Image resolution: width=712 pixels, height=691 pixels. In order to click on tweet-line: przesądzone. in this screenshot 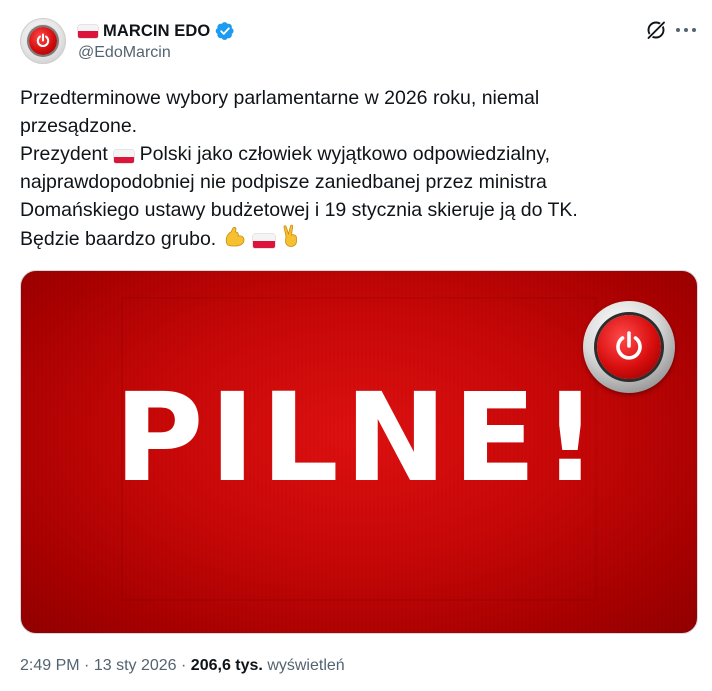, I will do `click(79, 126)`.